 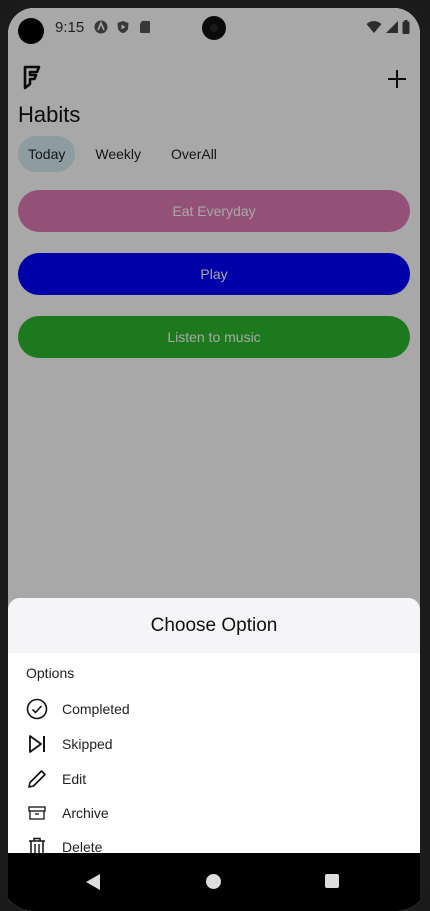 What do you see at coordinates (216, 744) in the screenshot?
I see `option-skipped: Skipped` at bounding box center [216, 744].